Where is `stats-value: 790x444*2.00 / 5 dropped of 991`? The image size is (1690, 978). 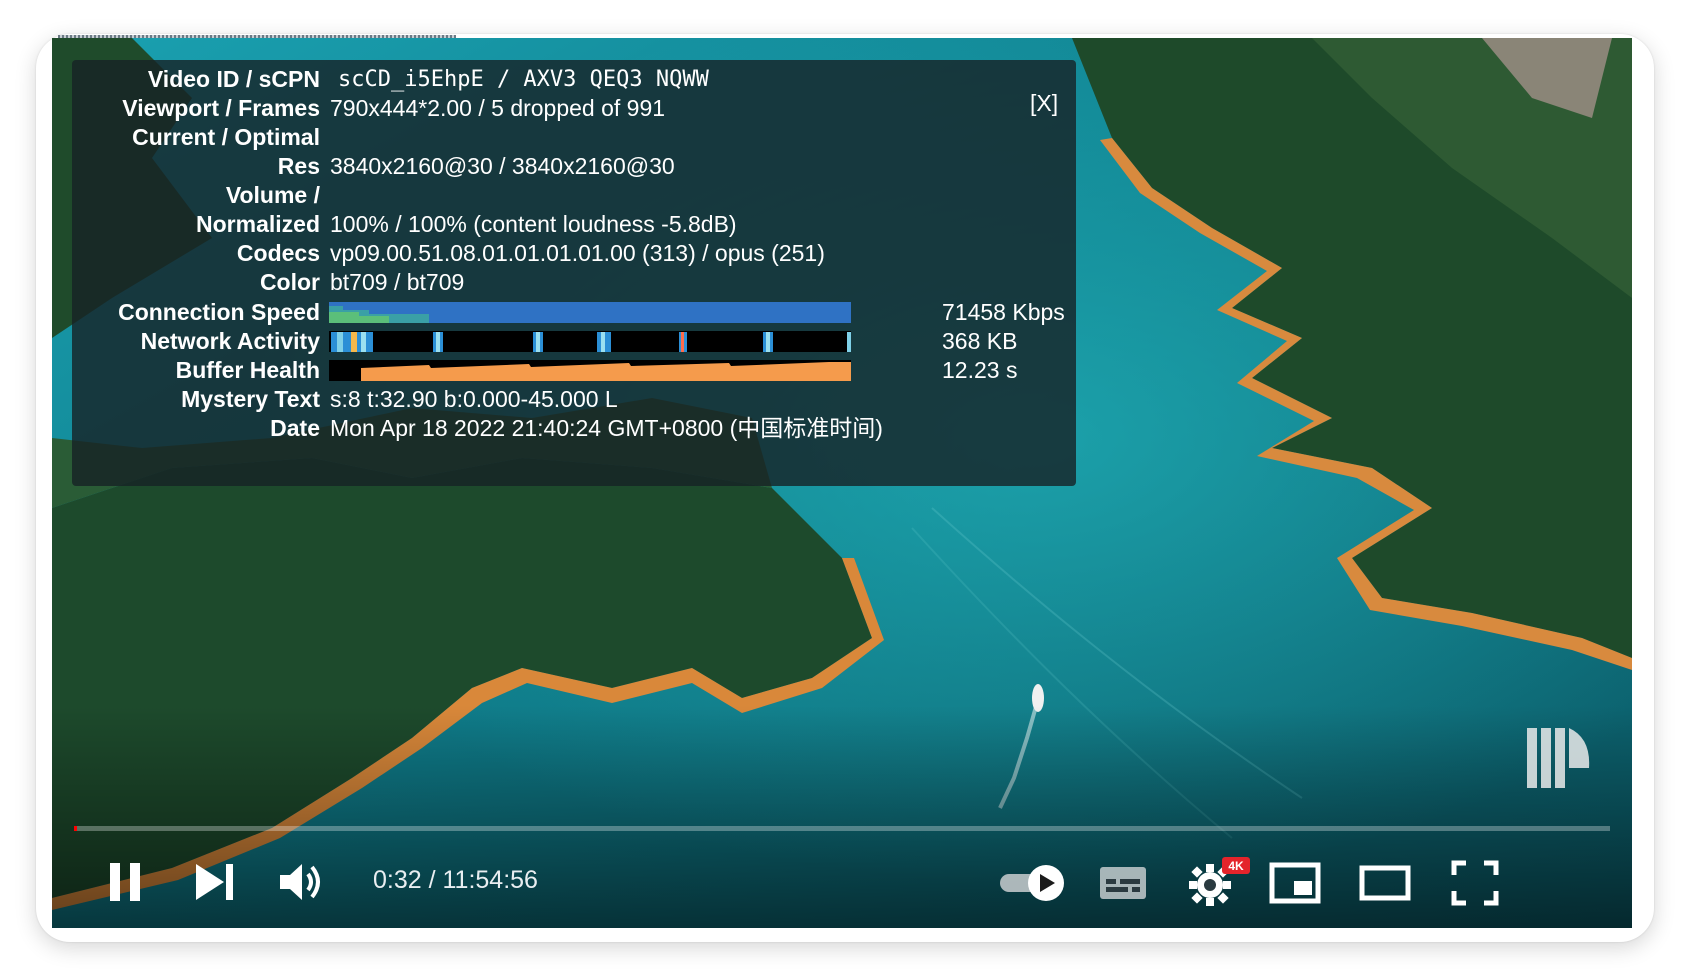
stats-value: 790x444*2.00 / 5 dropped of 991 is located at coordinates (498, 108).